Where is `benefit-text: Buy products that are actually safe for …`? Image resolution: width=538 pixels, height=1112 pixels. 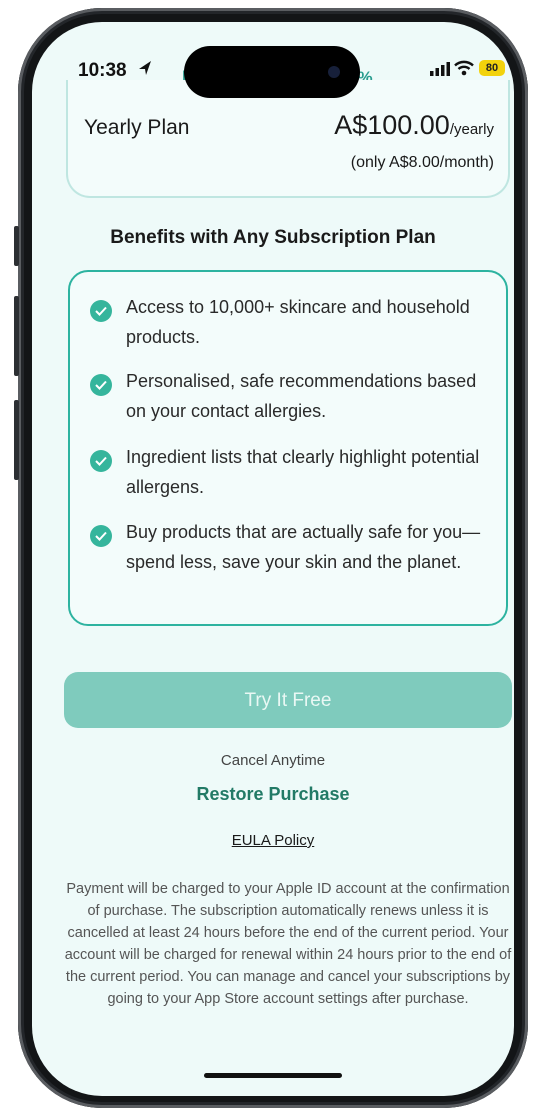
benefit-text: Buy products that are actually safe for … is located at coordinates (303, 547).